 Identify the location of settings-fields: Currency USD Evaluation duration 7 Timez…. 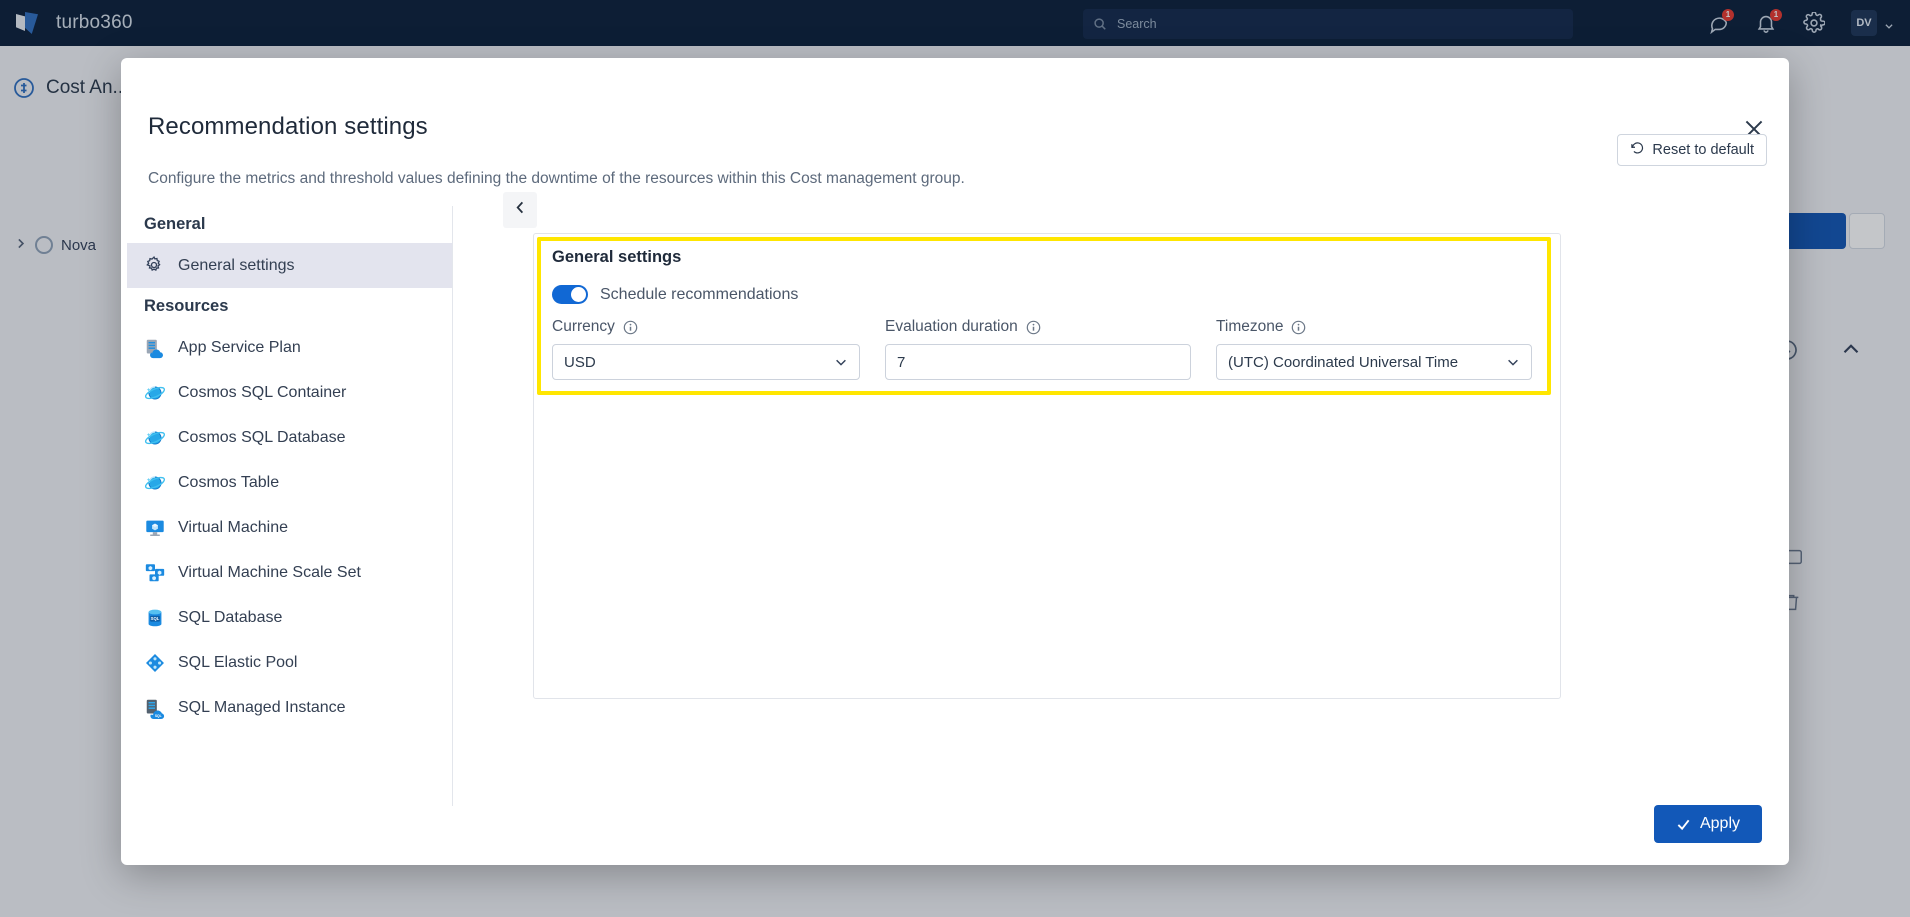
(1042, 349).